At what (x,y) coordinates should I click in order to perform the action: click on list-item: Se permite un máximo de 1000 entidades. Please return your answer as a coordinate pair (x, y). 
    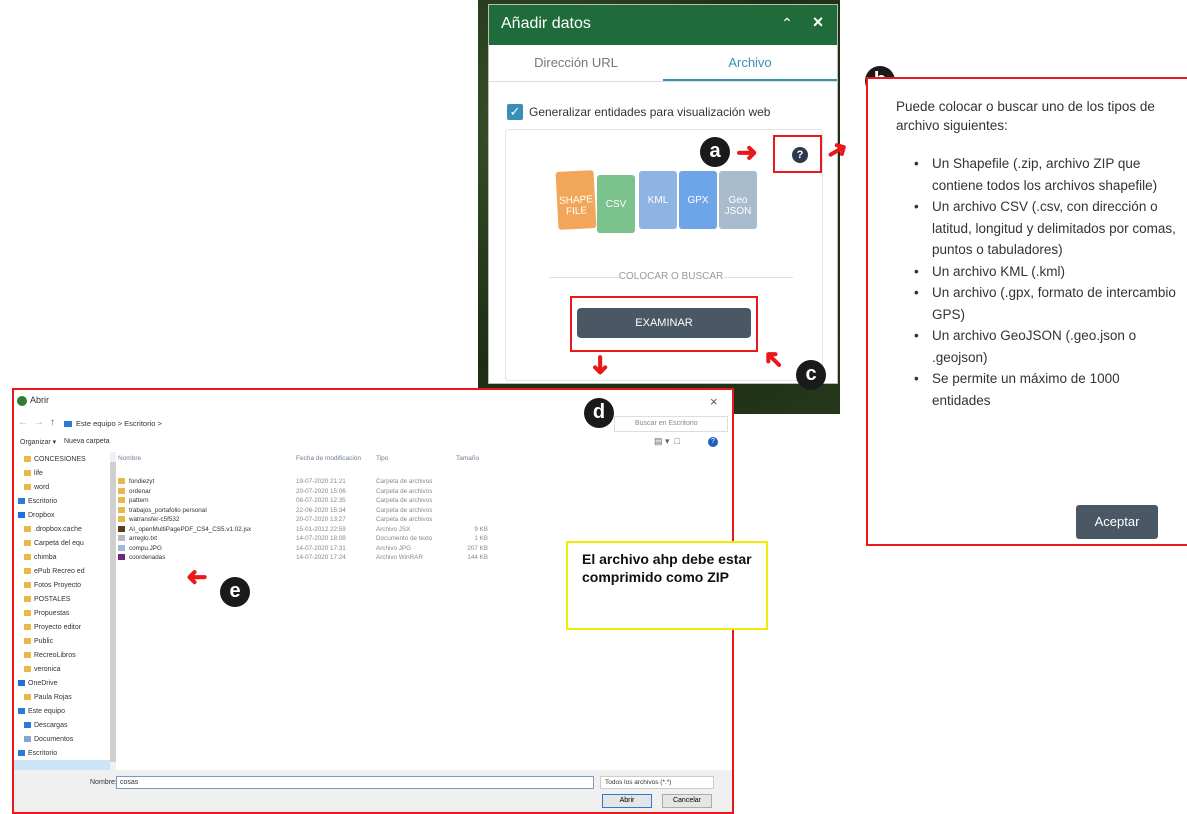
    Looking at the image, I should click on (1045, 389).